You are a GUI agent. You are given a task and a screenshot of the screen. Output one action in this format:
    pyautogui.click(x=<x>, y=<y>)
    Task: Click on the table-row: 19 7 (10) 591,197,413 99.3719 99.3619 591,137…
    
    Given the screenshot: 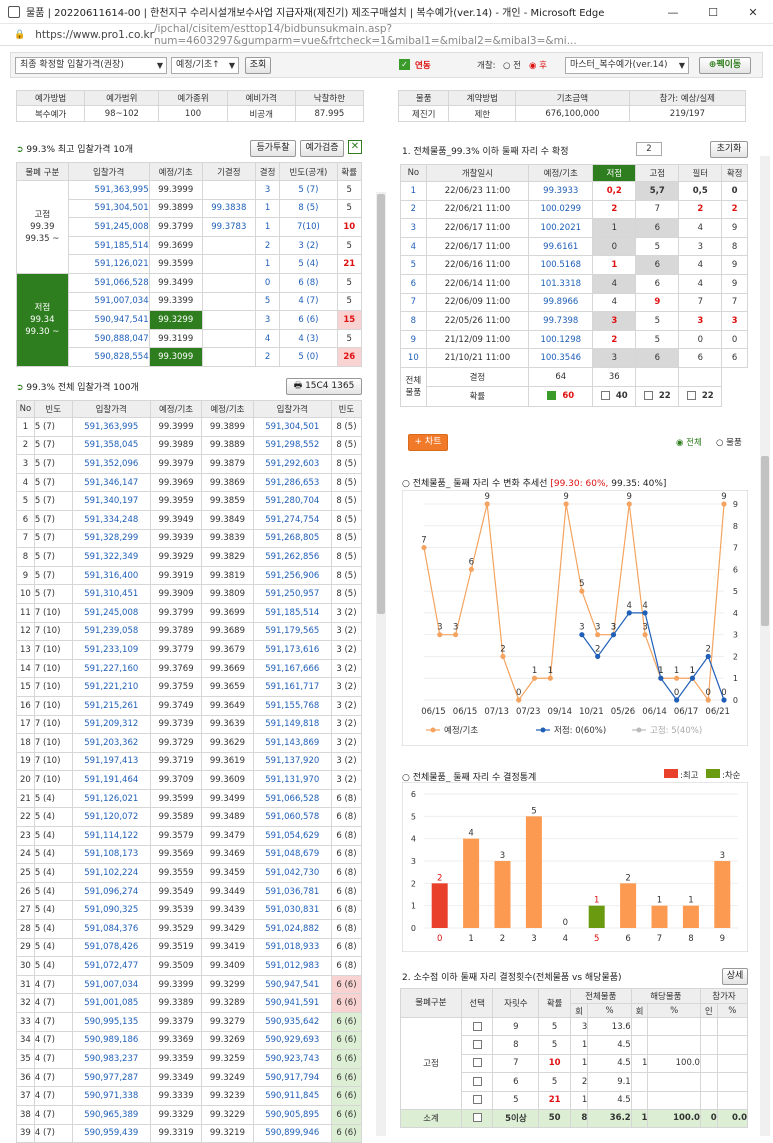 What is the action you would take?
    pyautogui.click(x=189, y=761)
    